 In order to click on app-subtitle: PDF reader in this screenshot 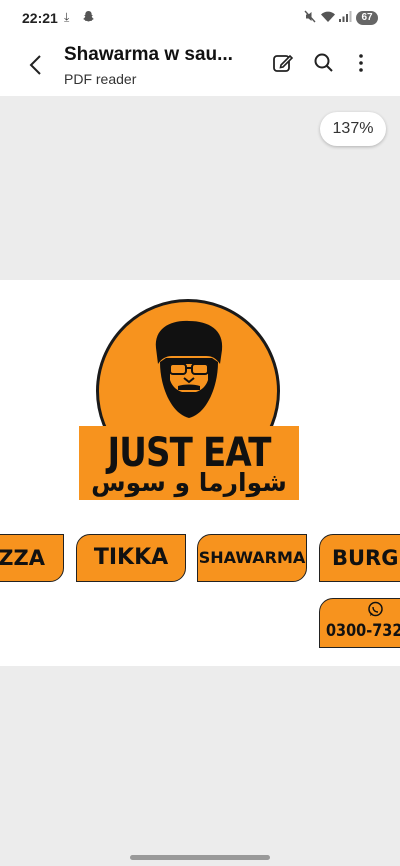, I will do `click(100, 79)`.